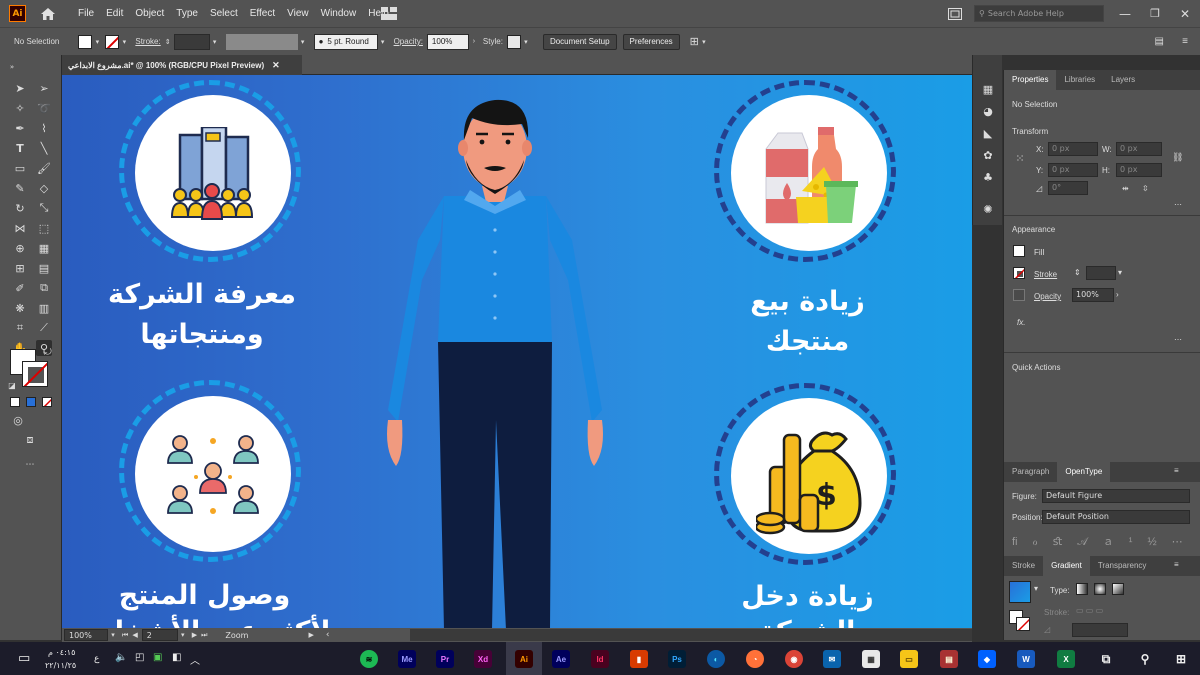 This screenshot has height=675, width=1200. I want to click on arrange-documents-icon, so click(955, 13).